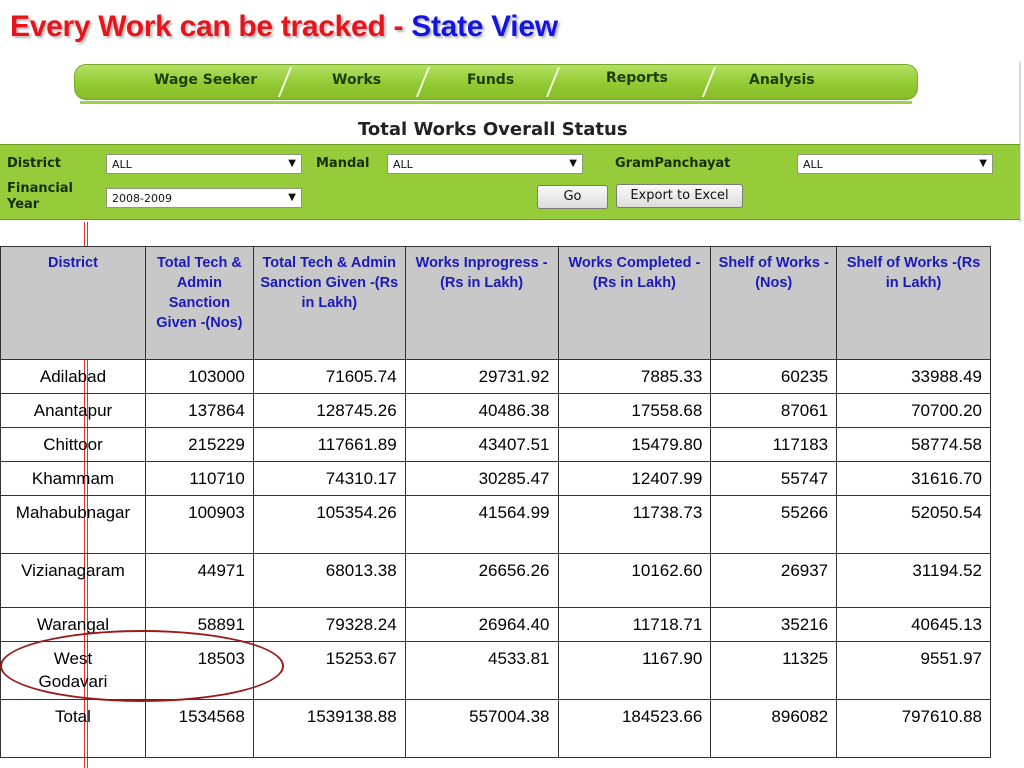 The height and width of the screenshot is (768, 1024). I want to click on table-cell-district: Khammam, so click(73, 478).